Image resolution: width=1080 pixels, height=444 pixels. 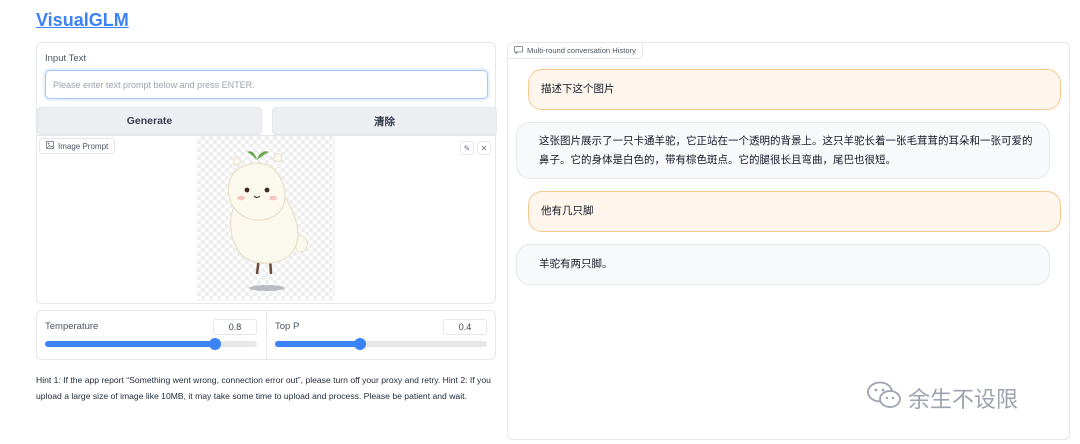 I want to click on divider, so click(x=266, y=335).